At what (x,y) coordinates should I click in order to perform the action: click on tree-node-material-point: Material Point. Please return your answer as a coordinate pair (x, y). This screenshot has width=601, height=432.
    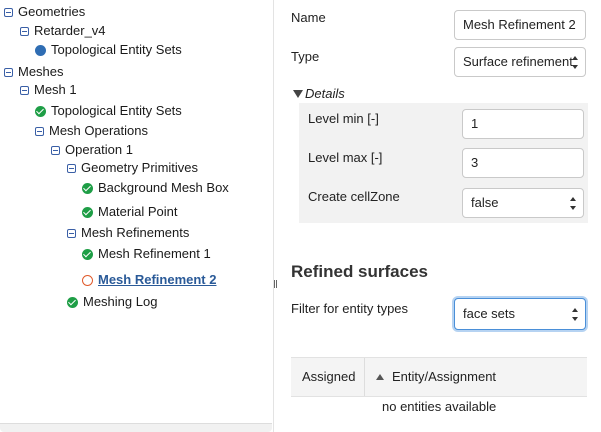
    Looking at the image, I should click on (129, 212).